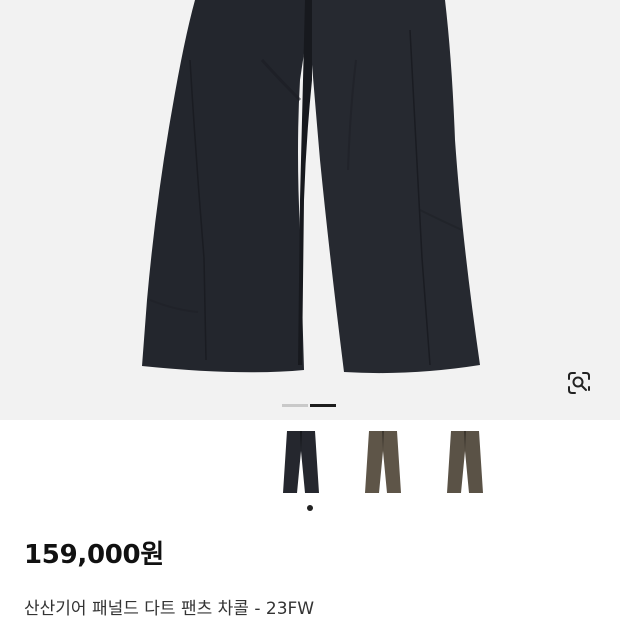  Describe the element at coordinates (169, 609) in the screenshot. I see `product-title: 산산기어 패널드 다트 팬츠 차콜 - 23FW` at that location.